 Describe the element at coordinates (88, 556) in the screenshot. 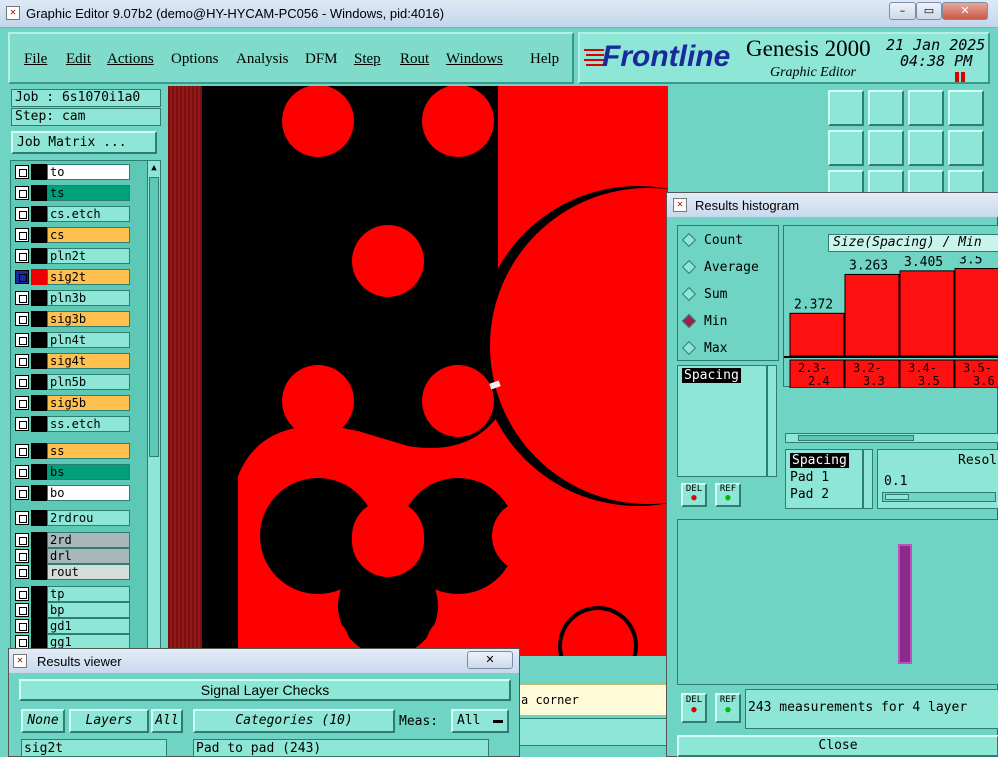

I see `layer-name: drl` at that location.